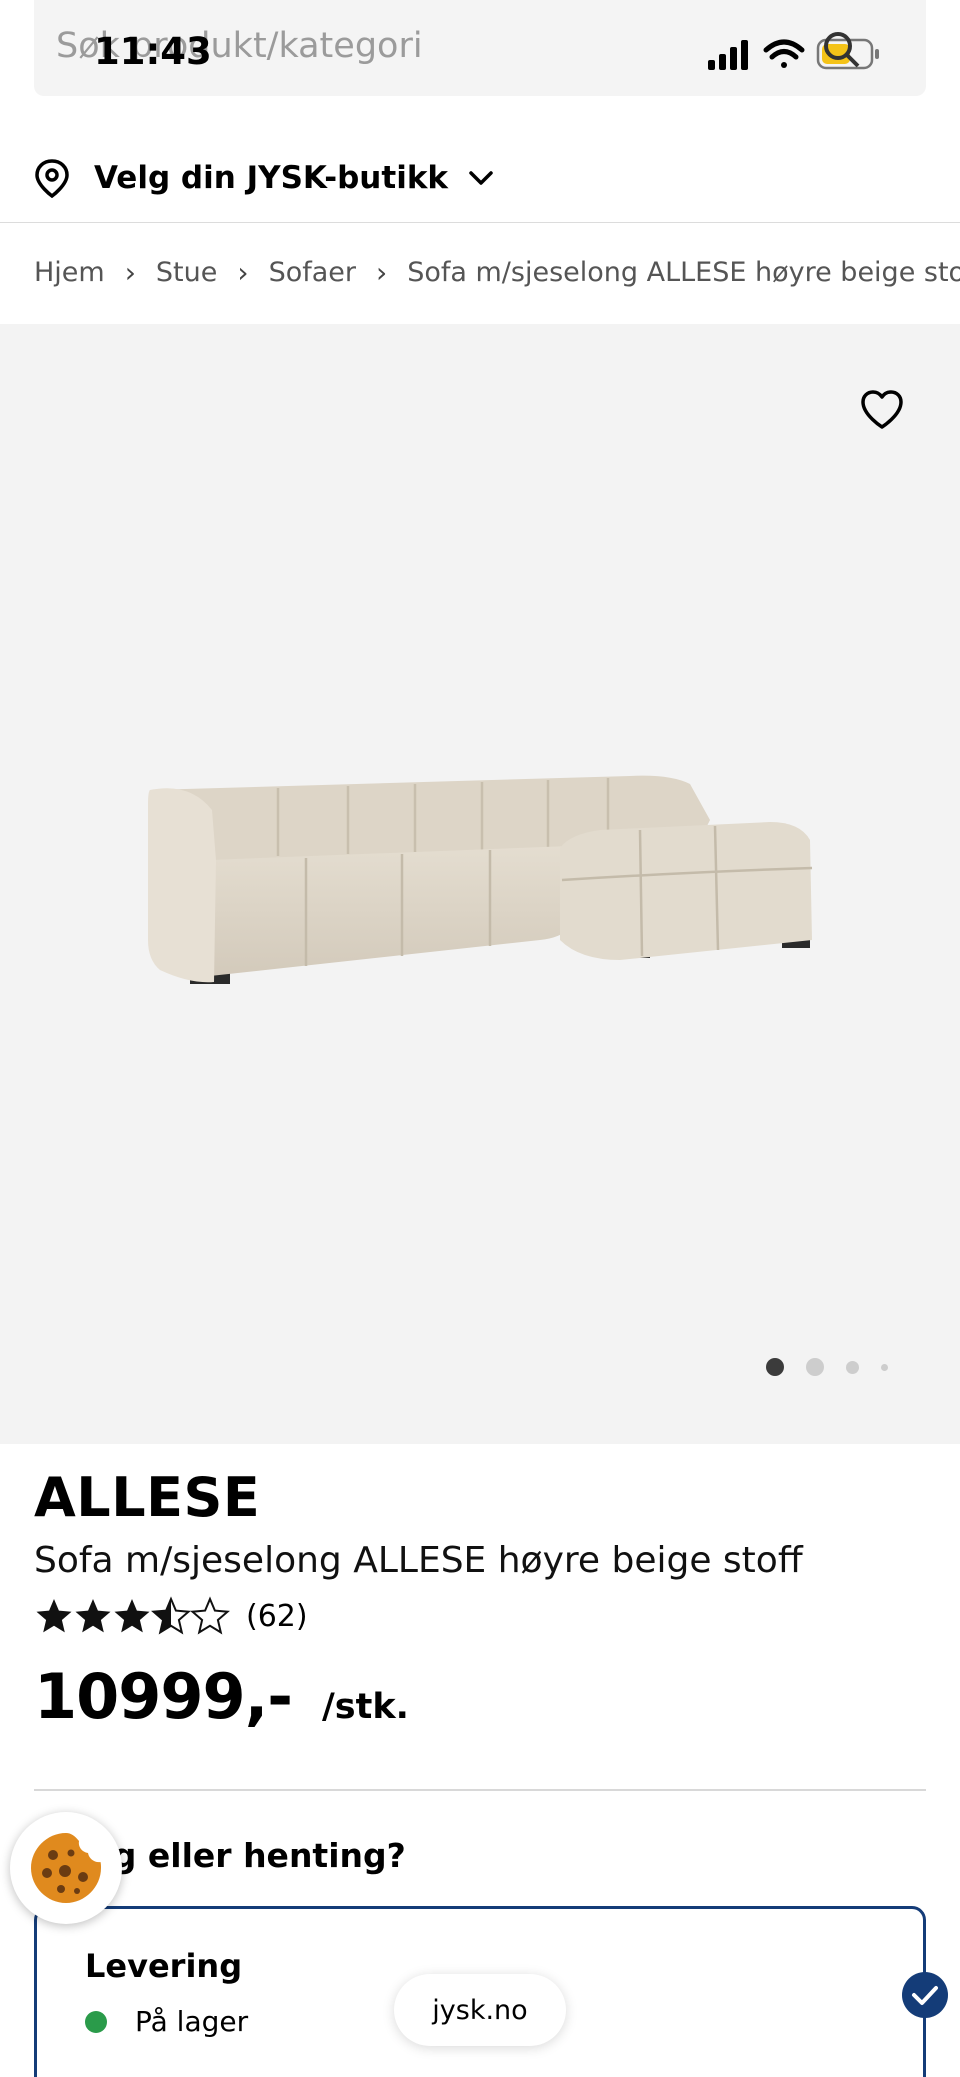 The width and height of the screenshot is (960, 2077). What do you see at coordinates (882, 410) in the screenshot?
I see `heart-icon` at bounding box center [882, 410].